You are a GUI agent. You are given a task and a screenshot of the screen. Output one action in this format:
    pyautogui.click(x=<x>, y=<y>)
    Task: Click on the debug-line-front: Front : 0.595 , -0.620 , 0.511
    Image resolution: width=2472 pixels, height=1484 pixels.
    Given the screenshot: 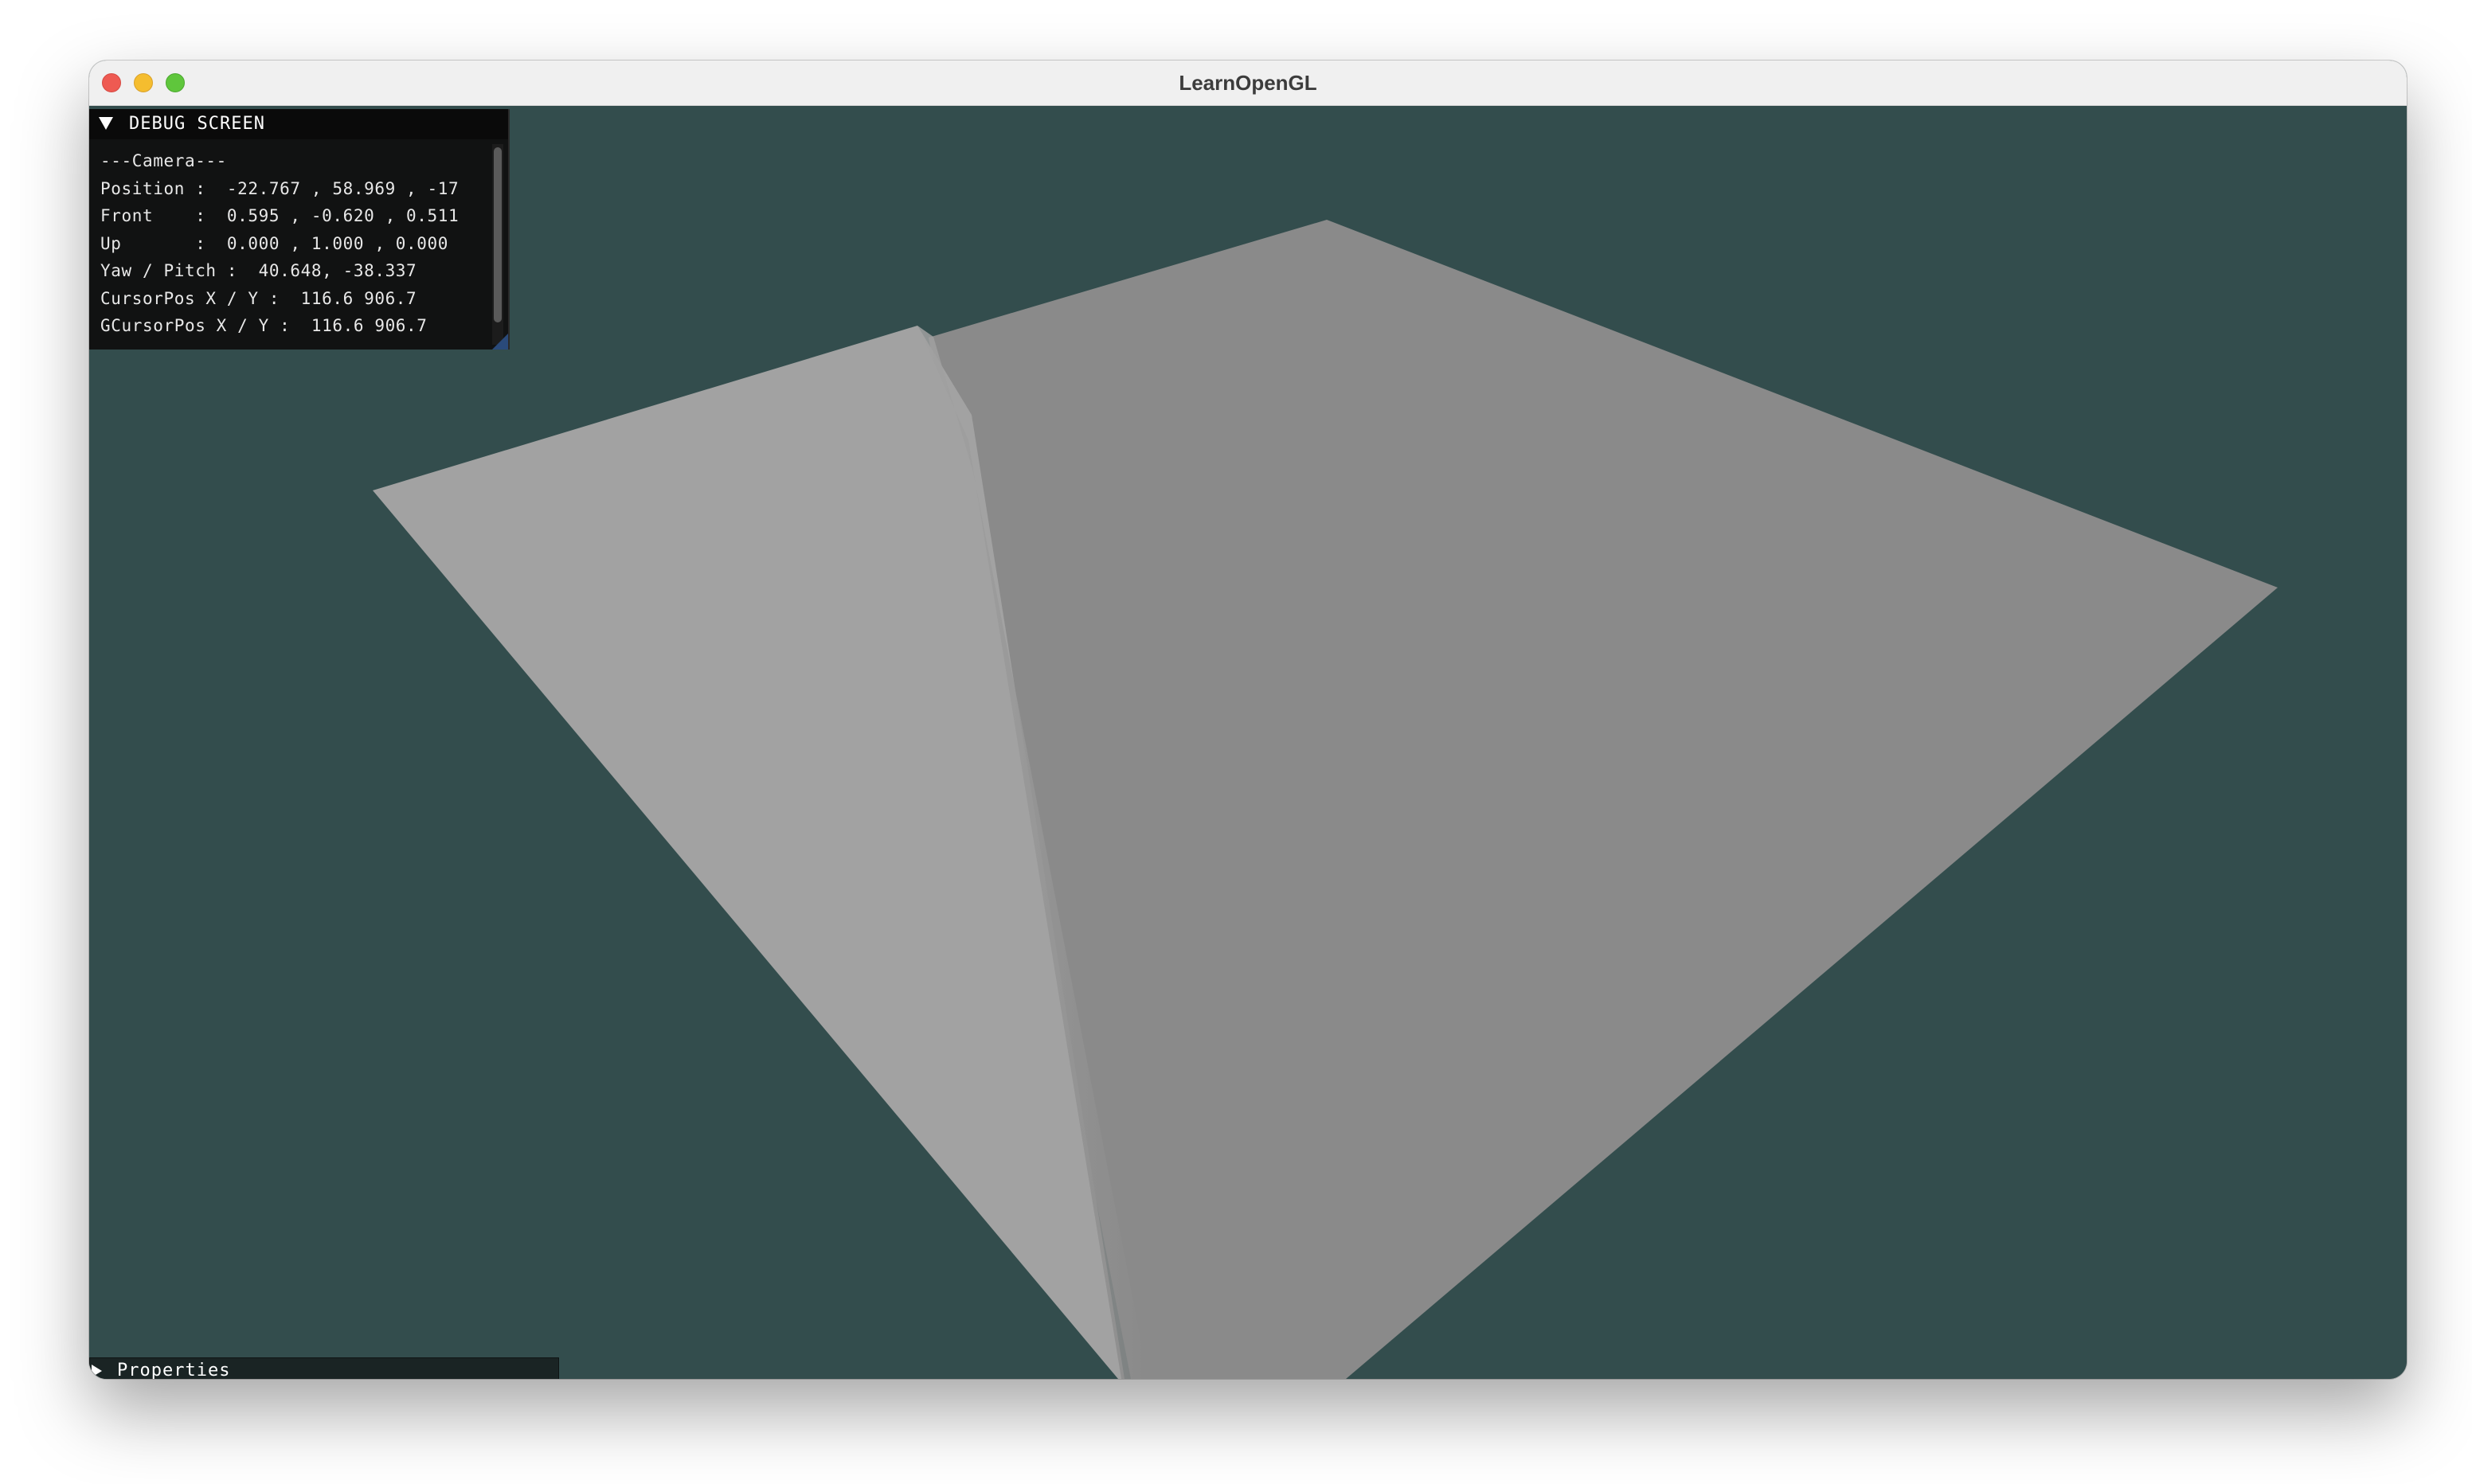 What is the action you would take?
    pyautogui.click(x=280, y=215)
    